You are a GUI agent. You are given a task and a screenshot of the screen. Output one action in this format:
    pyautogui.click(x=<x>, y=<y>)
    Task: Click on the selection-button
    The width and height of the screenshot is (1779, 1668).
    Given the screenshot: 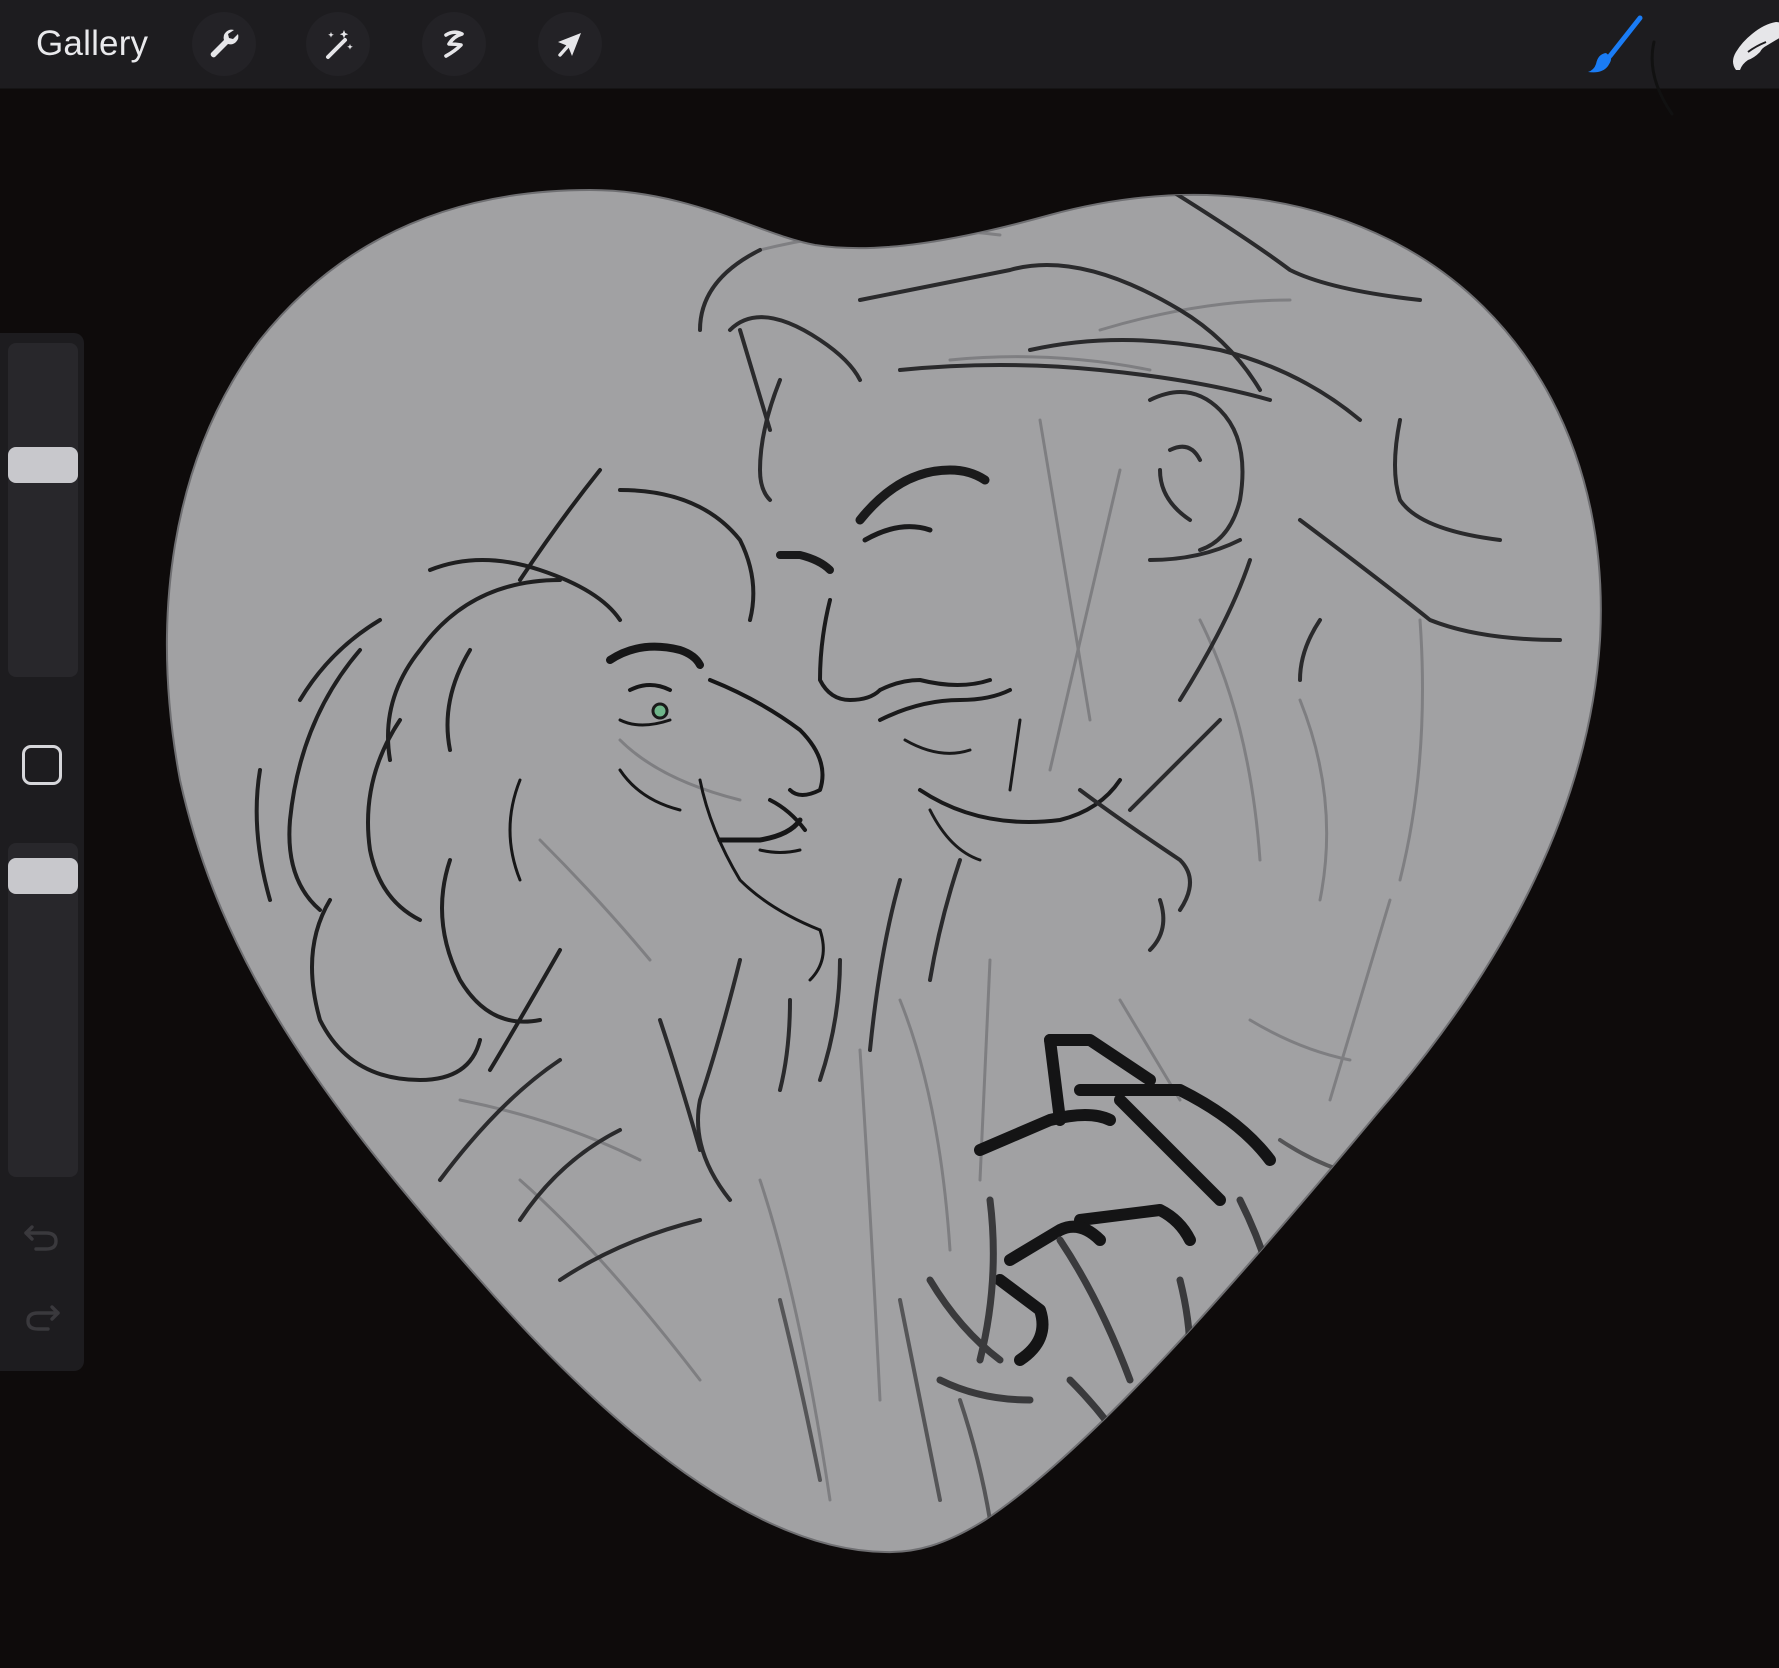 What is the action you would take?
    pyautogui.click(x=454, y=44)
    